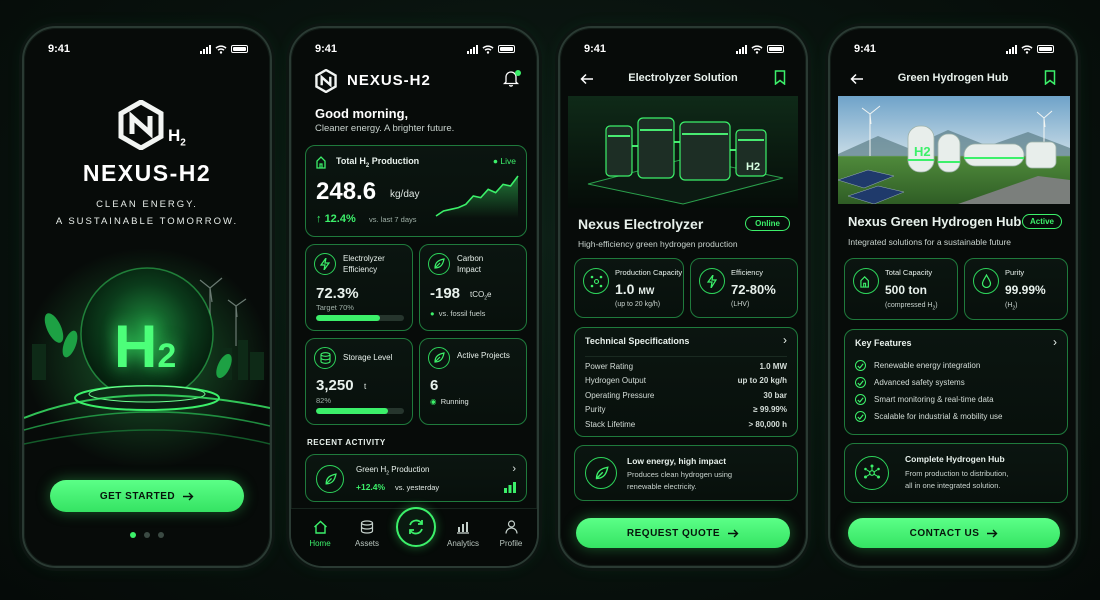 The image size is (1100, 600). I want to click on production-value: 248.6, so click(346, 191).